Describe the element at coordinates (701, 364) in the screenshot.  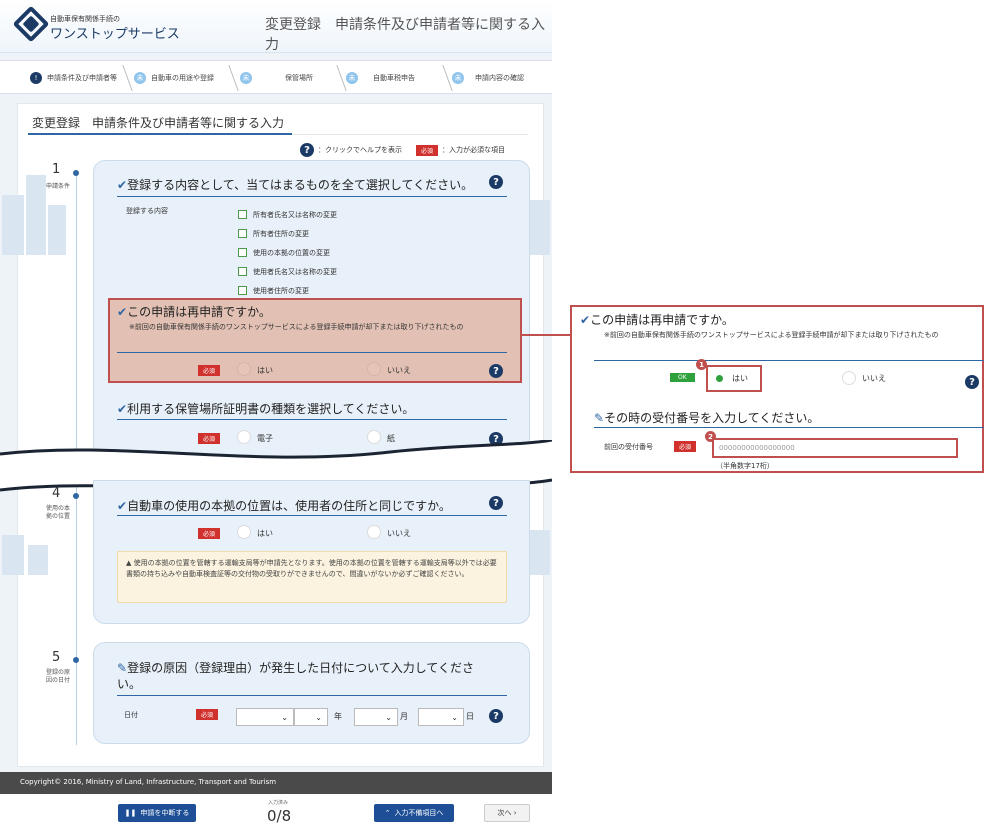
I see `callout-badge-1: 1` at that location.